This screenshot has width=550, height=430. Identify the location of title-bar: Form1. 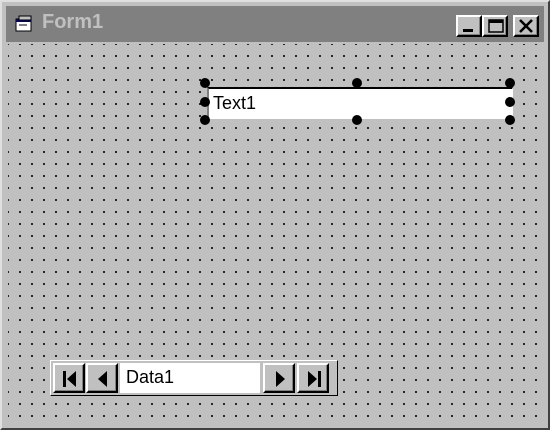
(275, 24).